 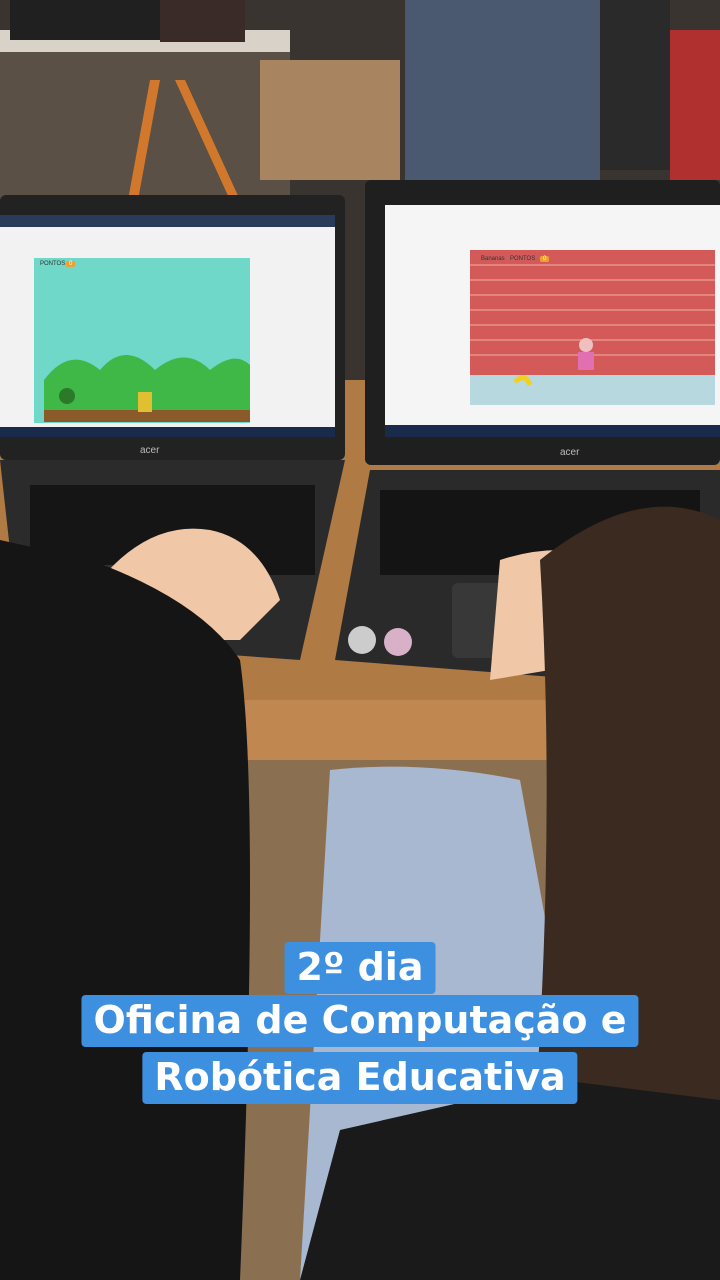 I want to click on jacket, so click(x=502, y=90).